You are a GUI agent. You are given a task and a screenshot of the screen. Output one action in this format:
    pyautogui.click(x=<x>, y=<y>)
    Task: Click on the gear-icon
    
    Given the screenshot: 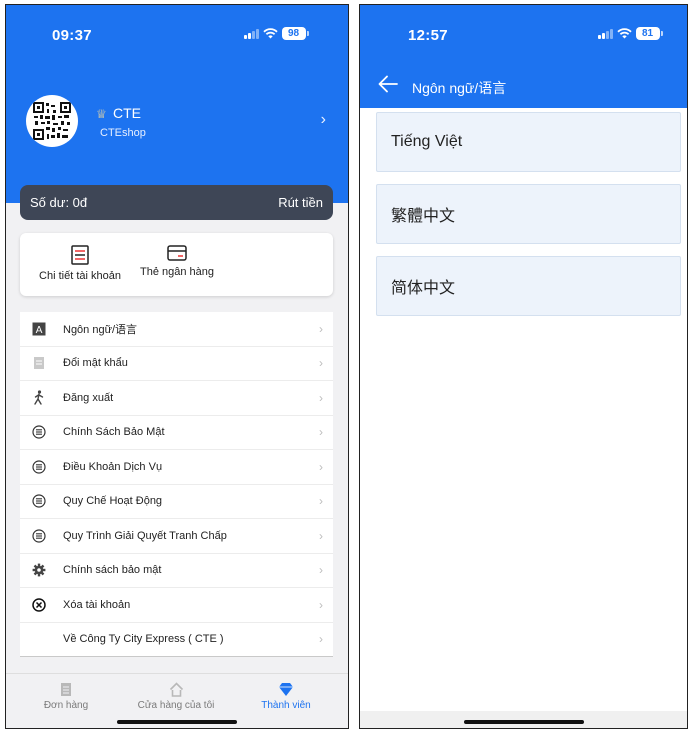 What is the action you would take?
    pyautogui.click(x=39, y=570)
    